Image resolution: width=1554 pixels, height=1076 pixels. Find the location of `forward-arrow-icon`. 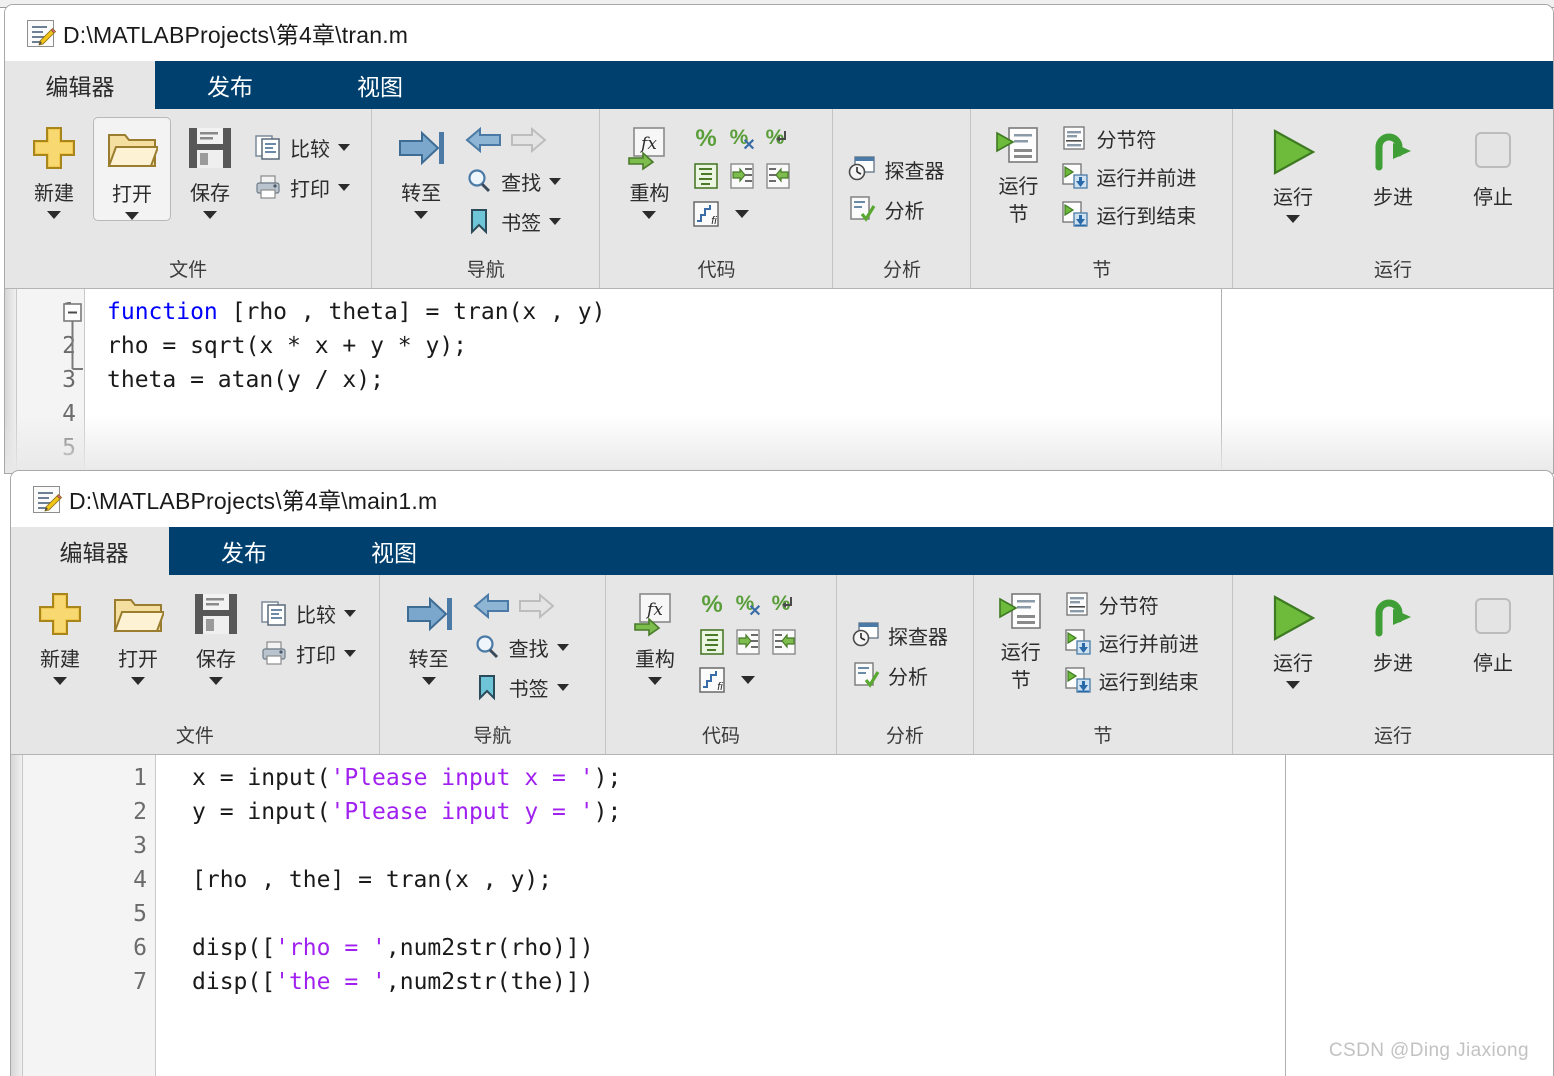

forward-arrow-icon is located at coordinates (535, 606).